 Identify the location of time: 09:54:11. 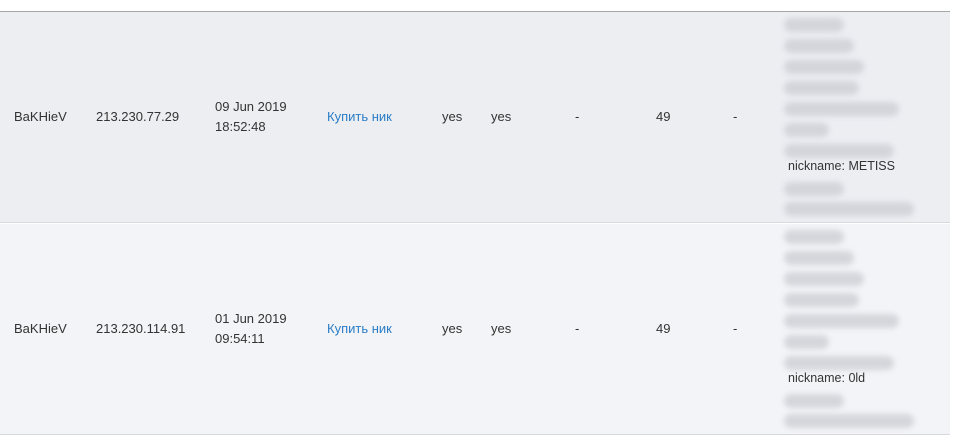
(240, 338).